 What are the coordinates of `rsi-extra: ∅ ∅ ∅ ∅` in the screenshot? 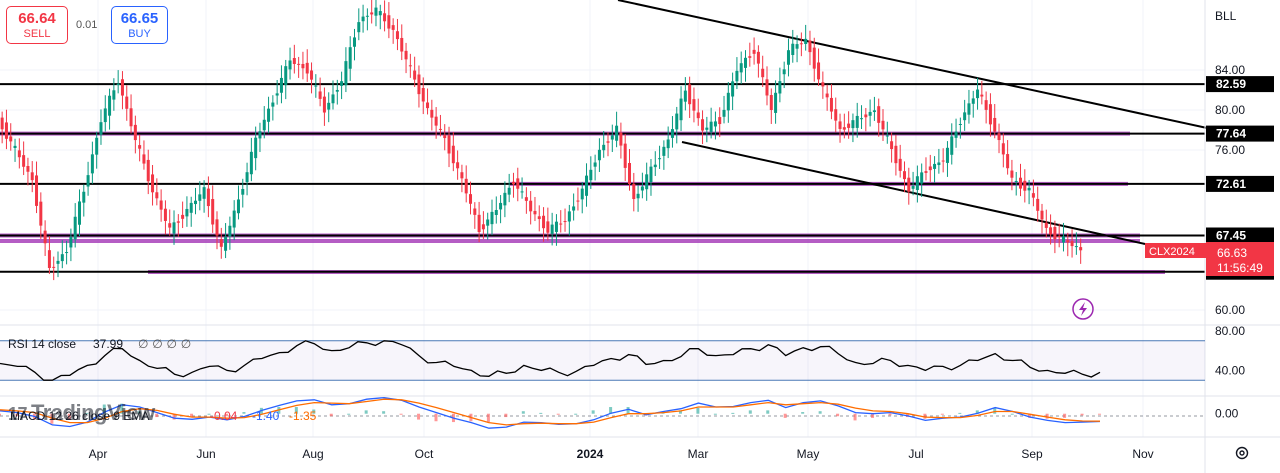 It's located at (164, 344).